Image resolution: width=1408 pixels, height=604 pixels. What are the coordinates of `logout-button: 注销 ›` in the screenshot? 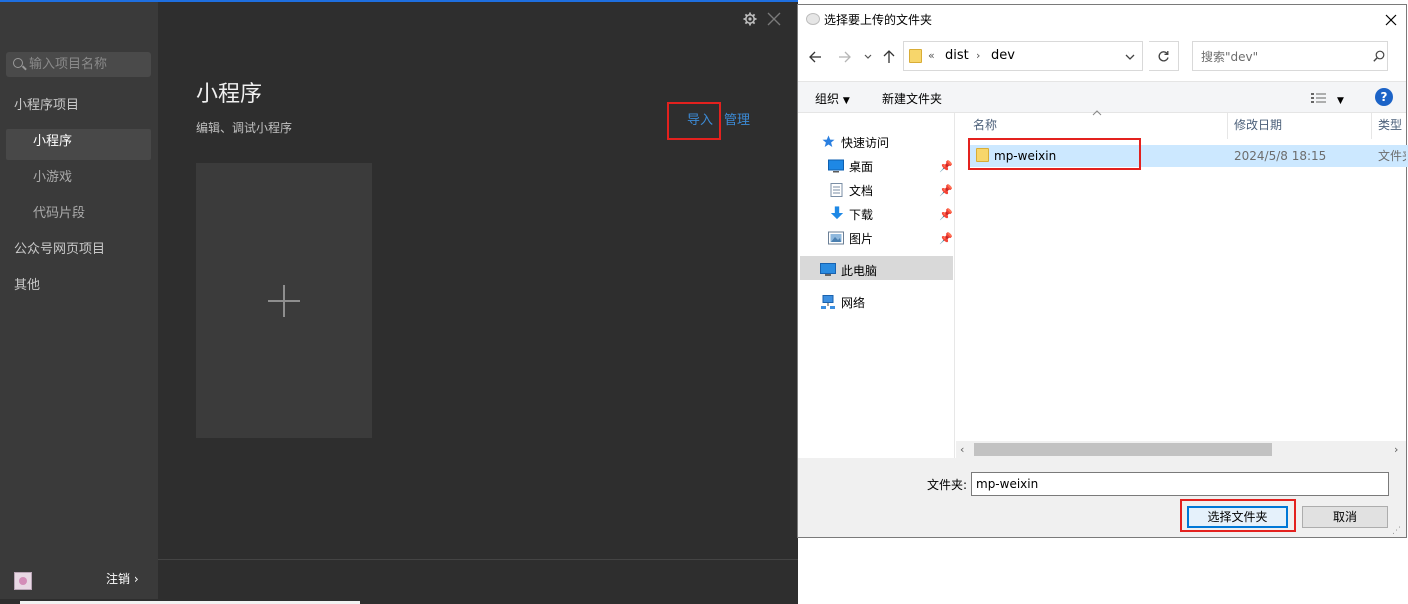 It's located at (122, 579).